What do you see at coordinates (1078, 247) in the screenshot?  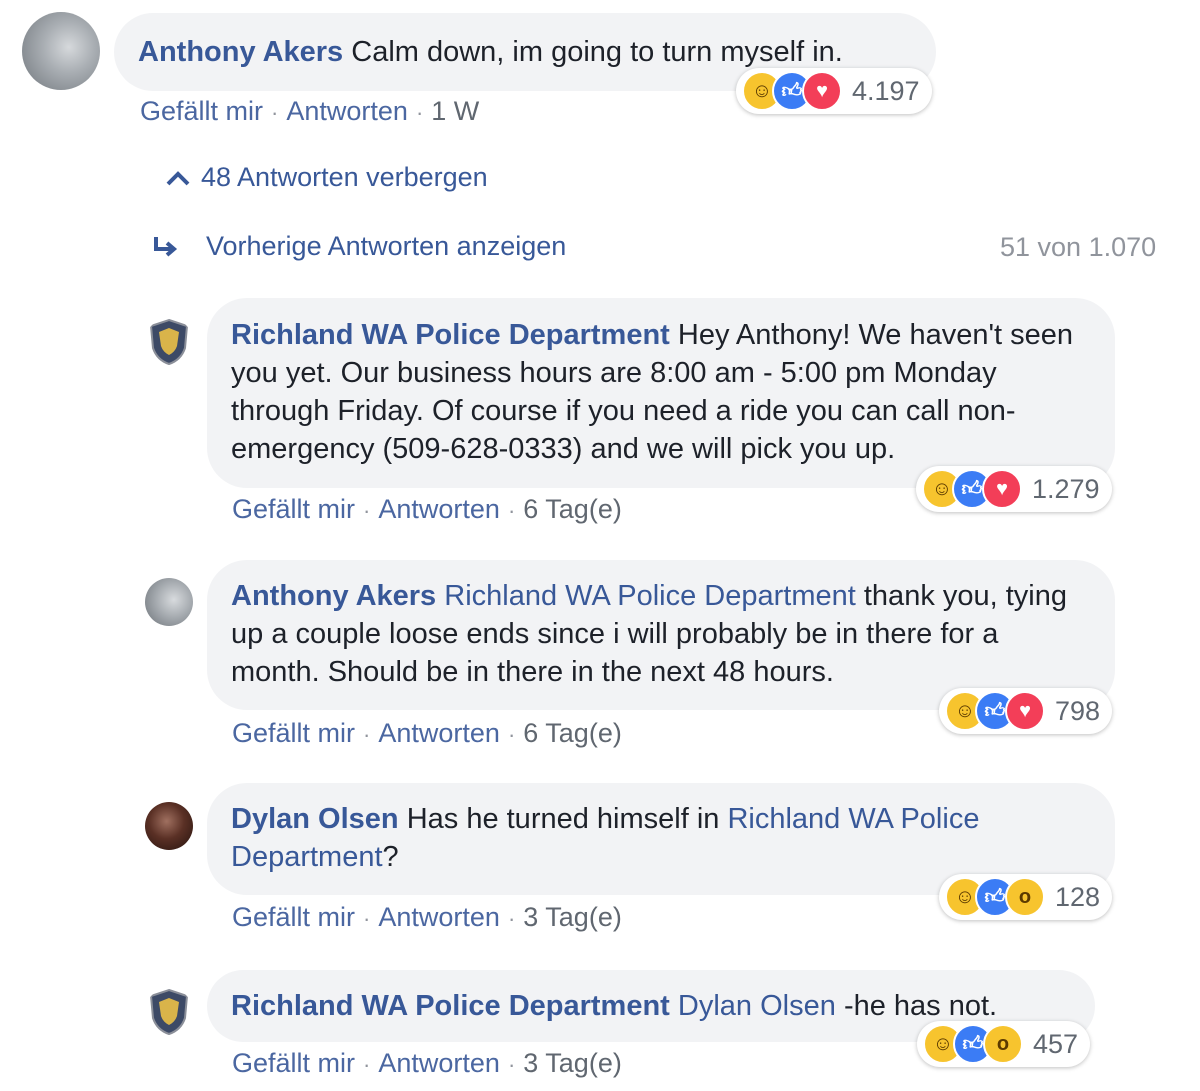 I see `reply-counter: 51 von 1.070` at bounding box center [1078, 247].